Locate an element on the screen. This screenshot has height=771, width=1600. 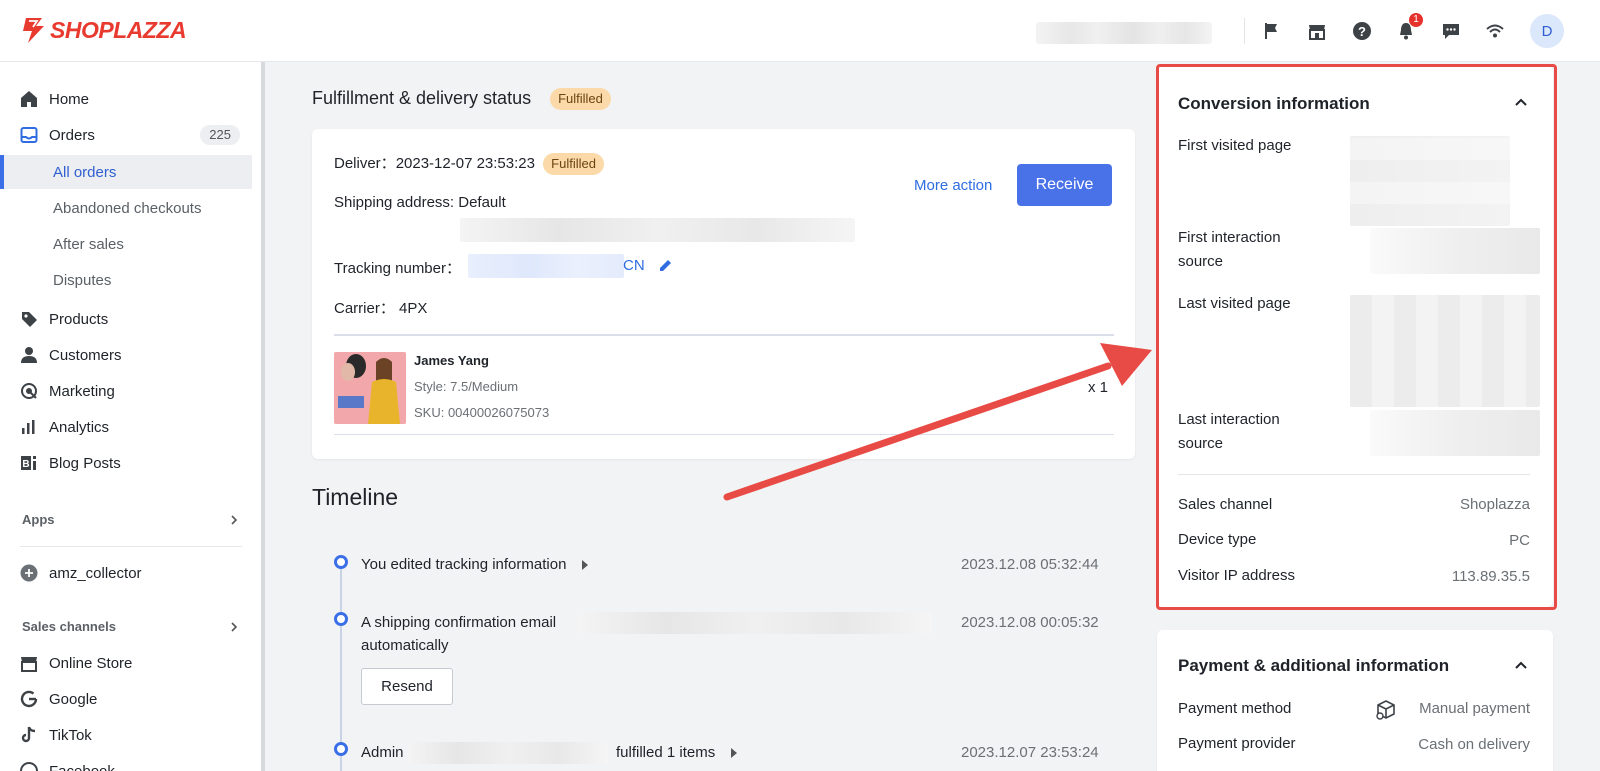
orders-count-badge: 225 is located at coordinates (220, 135).